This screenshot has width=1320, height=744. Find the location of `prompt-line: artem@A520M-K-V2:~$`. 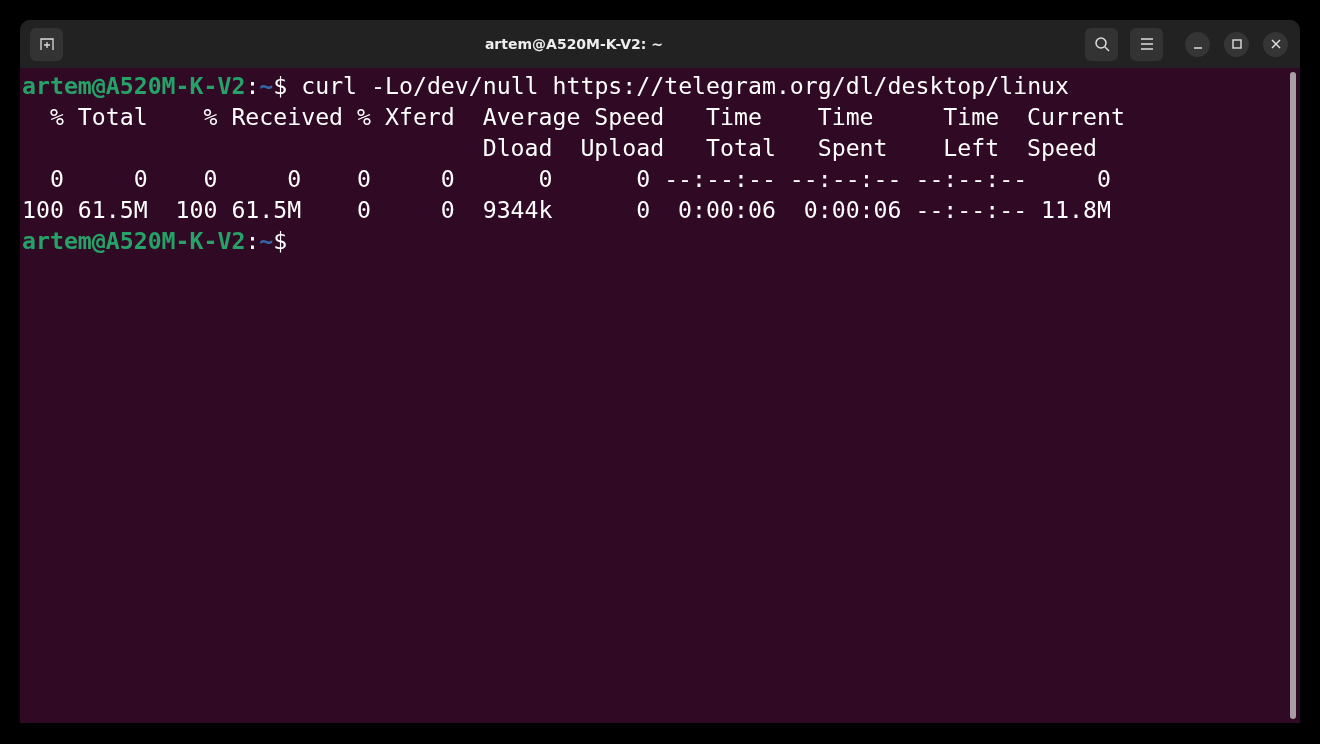

prompt-line: artem@A520M-K-V2:~$ is located at coordinates (155, 241).